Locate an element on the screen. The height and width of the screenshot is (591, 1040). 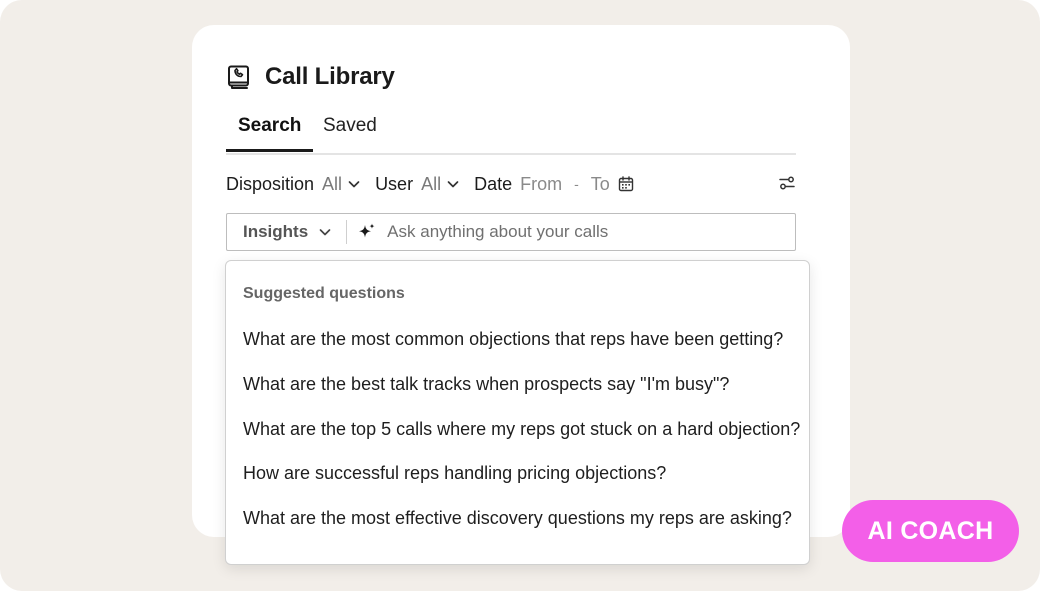
phone-book-icon is located at coordinates (239, 77).